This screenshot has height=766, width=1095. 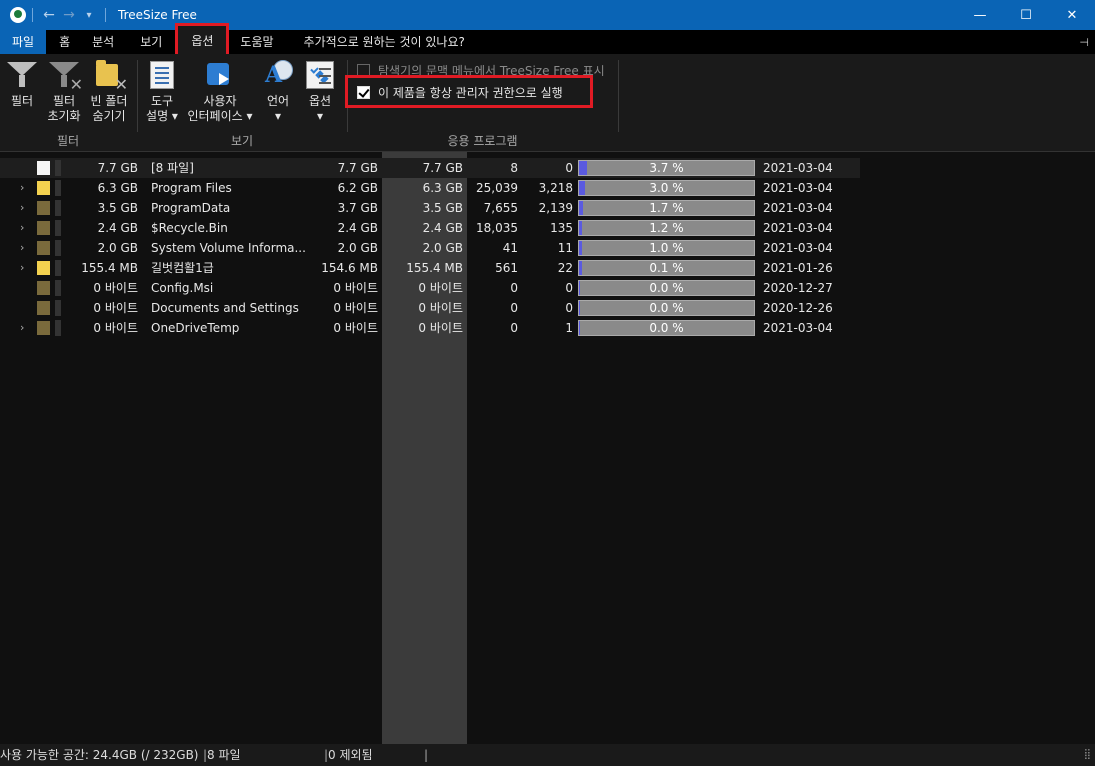 I want to click on application-group-label: 응용 프로그램, so click(x=482, y=141).